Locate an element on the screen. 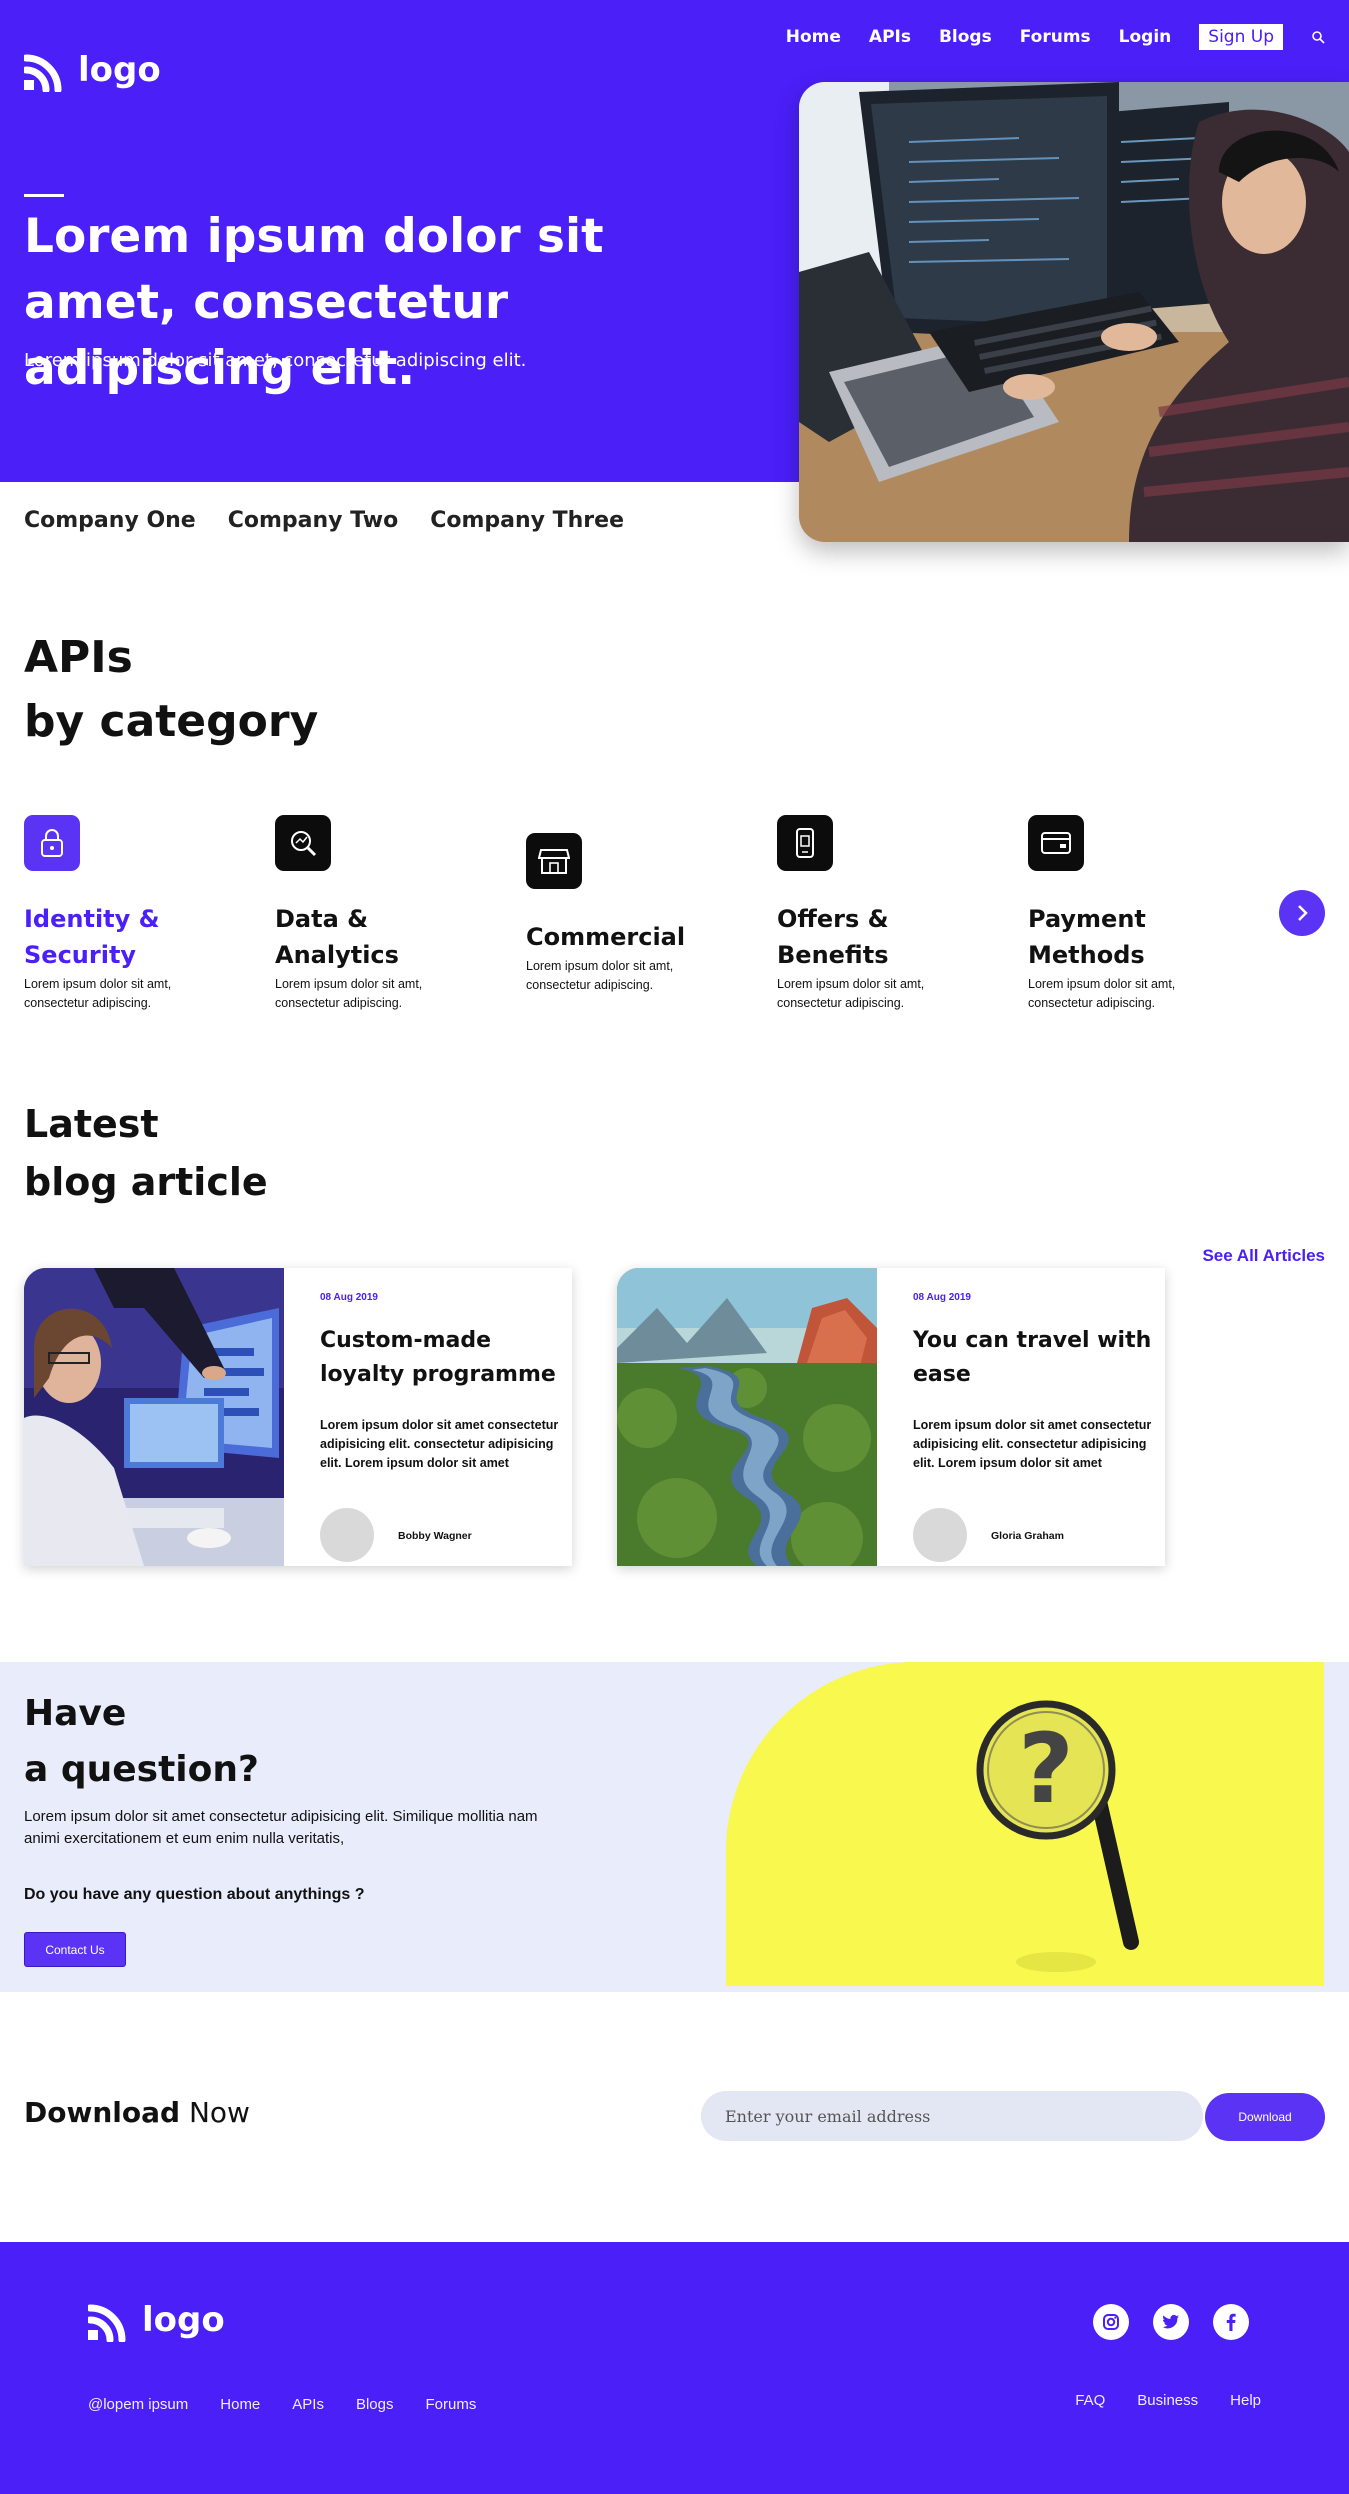  logo: logo is located at coordinates (92, 70).